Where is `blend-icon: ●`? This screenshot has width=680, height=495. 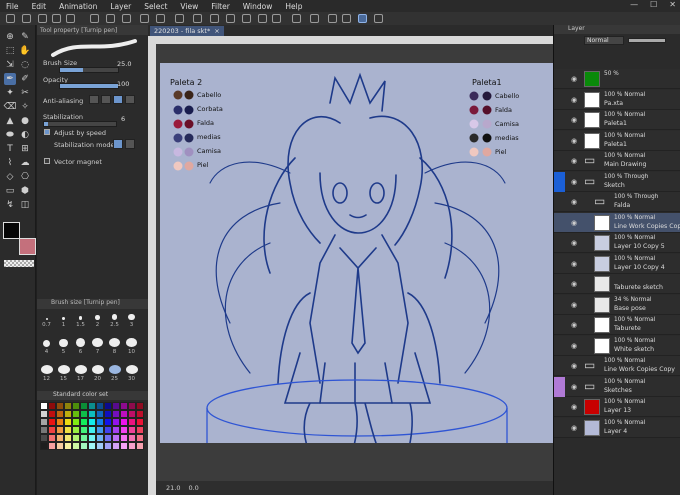 blend-icon: ● is located at coordinates (25, 121).